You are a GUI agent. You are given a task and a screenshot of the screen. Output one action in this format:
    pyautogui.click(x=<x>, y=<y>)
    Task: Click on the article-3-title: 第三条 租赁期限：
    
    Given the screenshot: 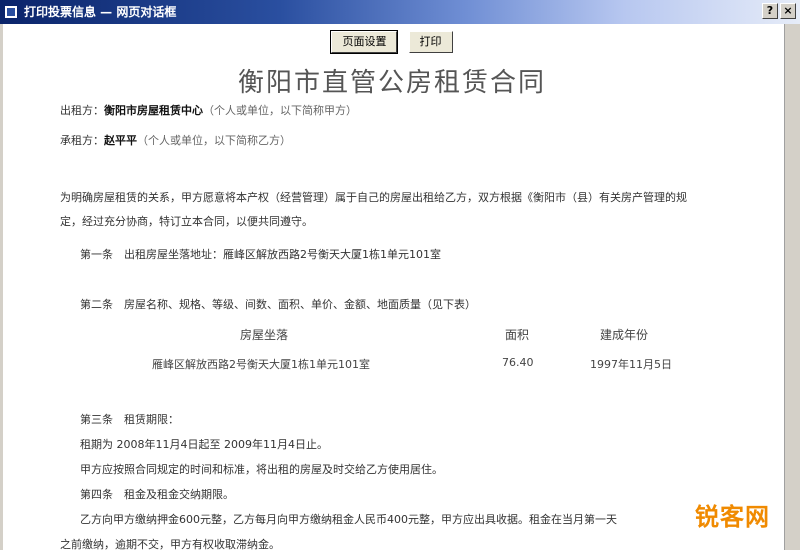 What is the action you would take?
    pyautogui.click(x=129, y=419)
    